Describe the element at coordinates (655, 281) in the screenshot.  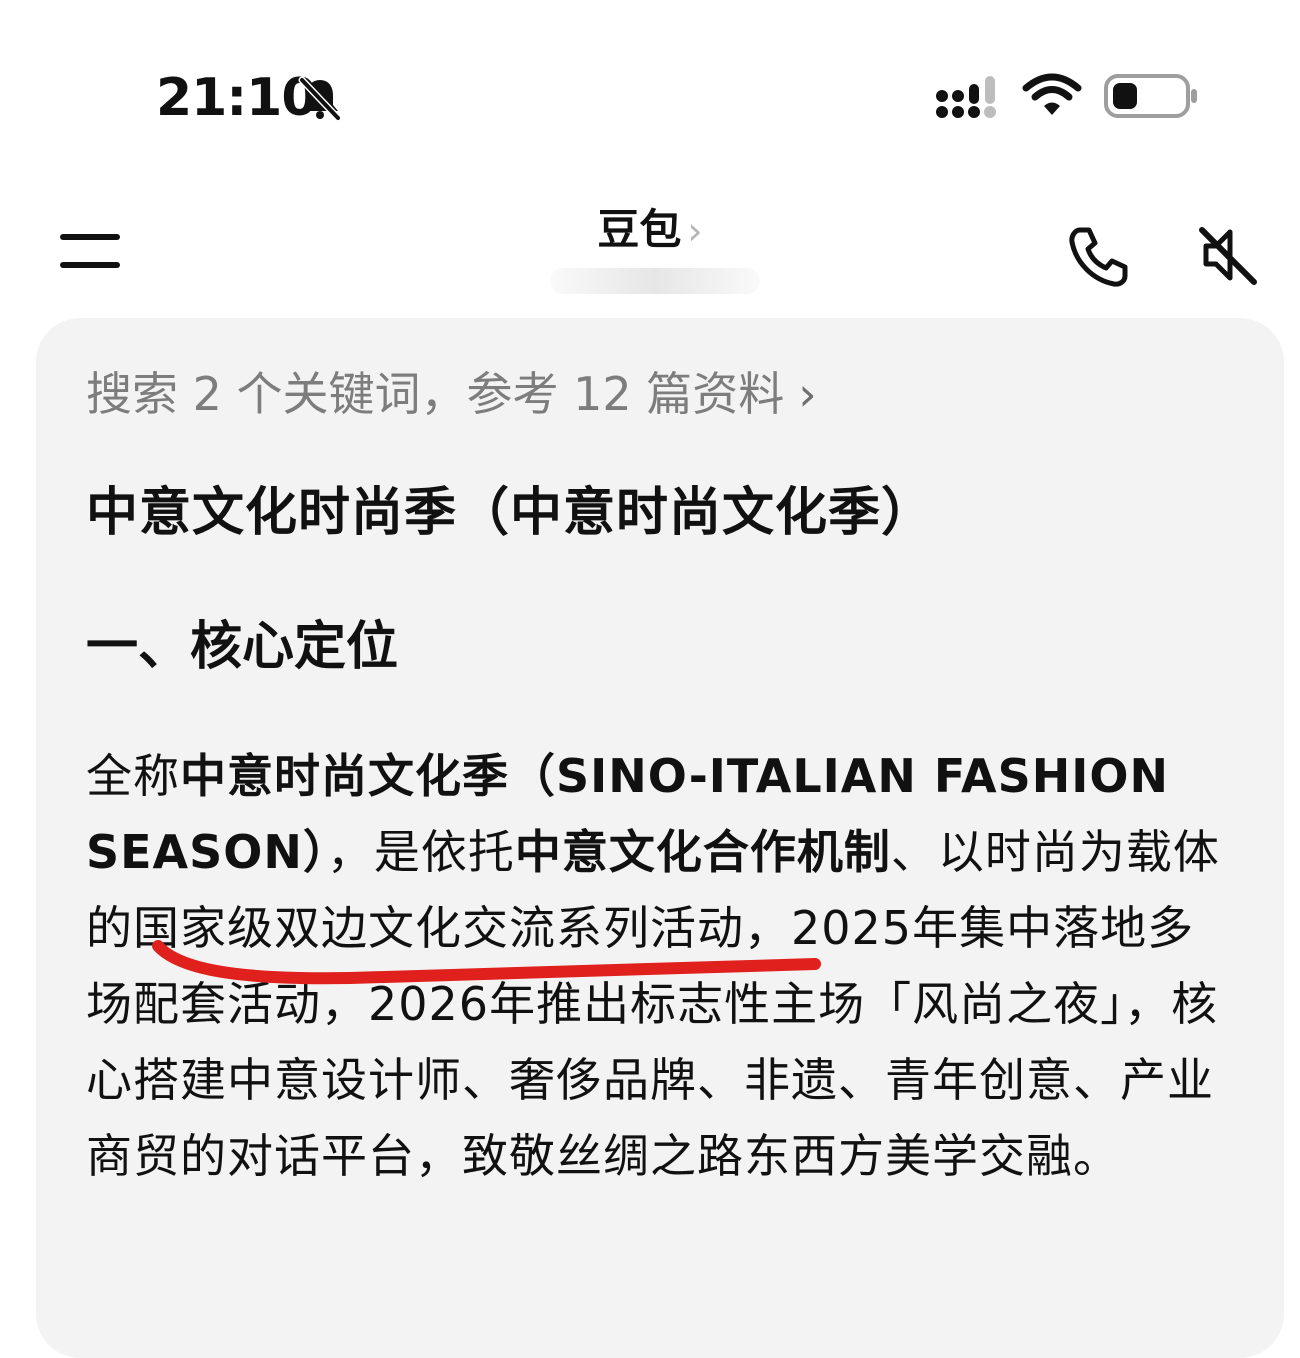
I see `blurred-subtitle` at that location.